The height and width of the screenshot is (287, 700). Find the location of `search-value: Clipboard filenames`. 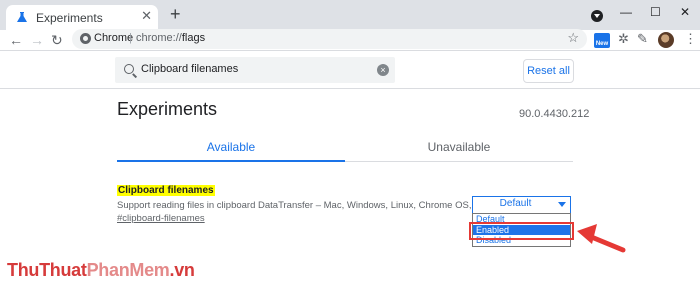

search-value: Clipboard filenames is located at coordinates (190, 69).